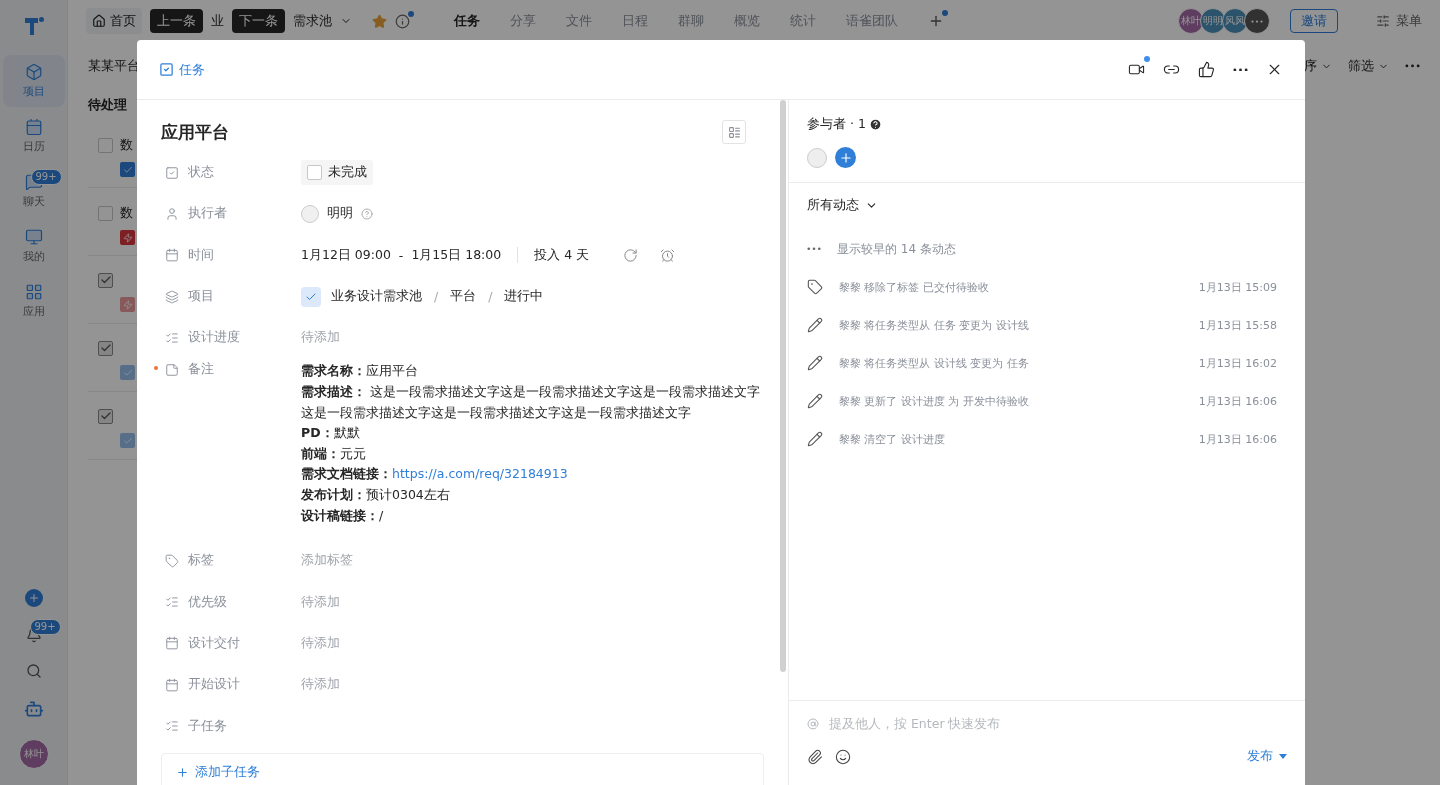 The width and height of the screenshot is (1440, 785). I want to click on add-subtask-button: 添加子任务, so click(462, 768).